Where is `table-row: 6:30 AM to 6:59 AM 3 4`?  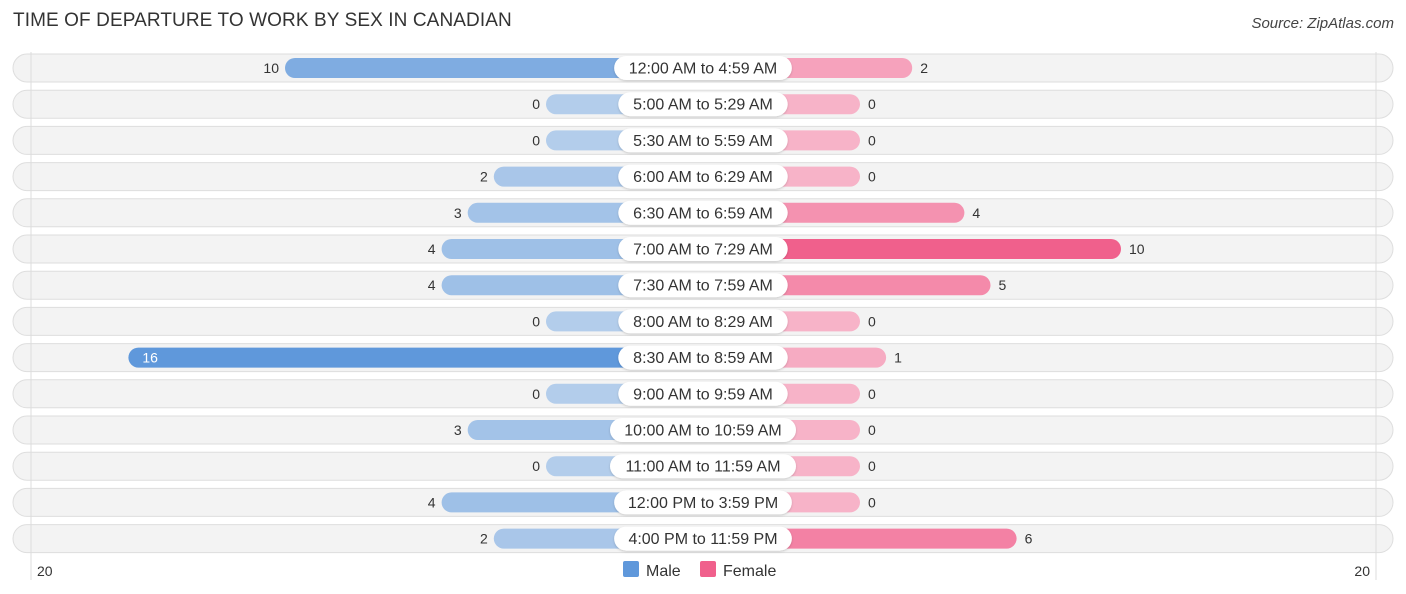
table-row: 6:30 AM to 6:59 AM 3 4 is located at coordinates (703, 213).